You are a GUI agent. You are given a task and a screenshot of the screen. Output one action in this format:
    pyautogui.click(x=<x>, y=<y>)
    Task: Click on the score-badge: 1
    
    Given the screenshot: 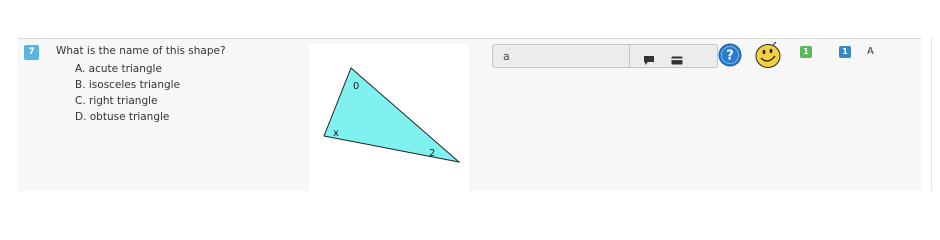 What is the action you would take?
    pyautogui.click(x=806, y=52)
    